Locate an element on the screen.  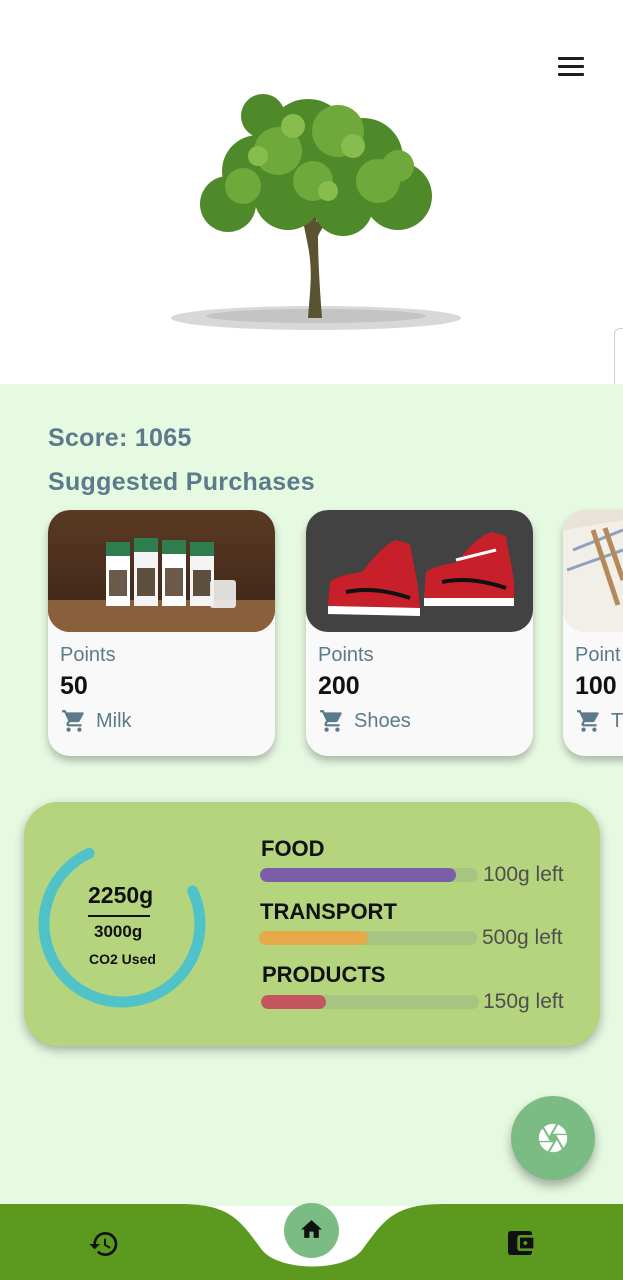
bottom-navigation is located at coordinates (311, 1240).